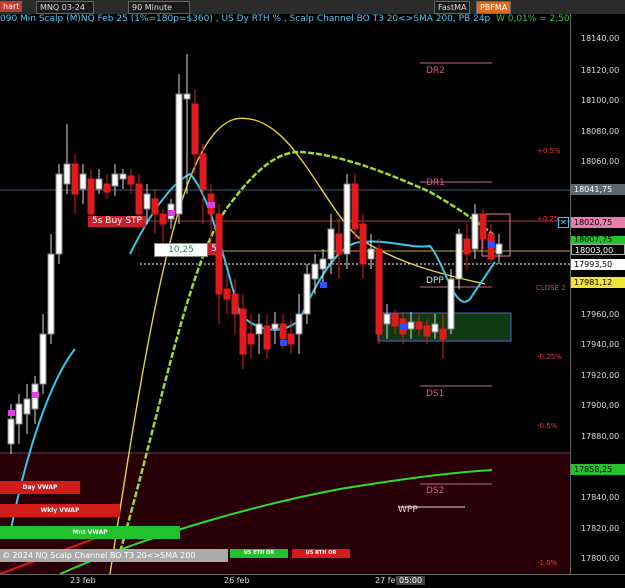 This screenshot has height=588, width=625. I want to click on toolbar: hart MNQ 03-24 90 Minute FastMA PBFMA, so click(312, 7).